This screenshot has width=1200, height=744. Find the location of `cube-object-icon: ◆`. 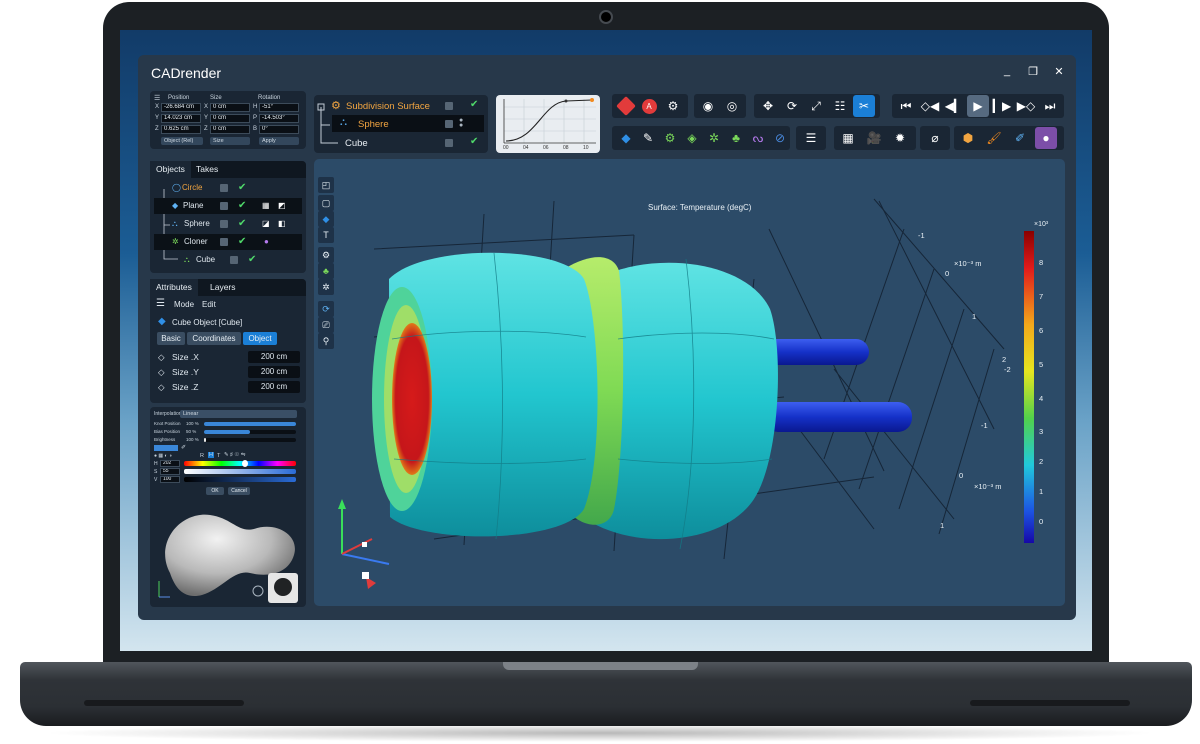

cube-object-icon: ◆ is located at coordinates (626, 138).